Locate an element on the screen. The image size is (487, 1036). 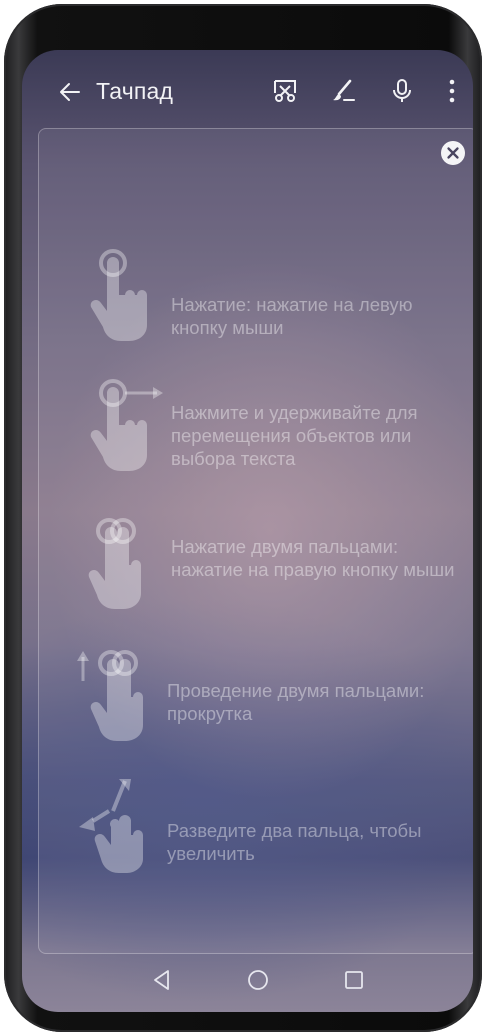
back-arrow-icon is located at coordinates (70, 92).